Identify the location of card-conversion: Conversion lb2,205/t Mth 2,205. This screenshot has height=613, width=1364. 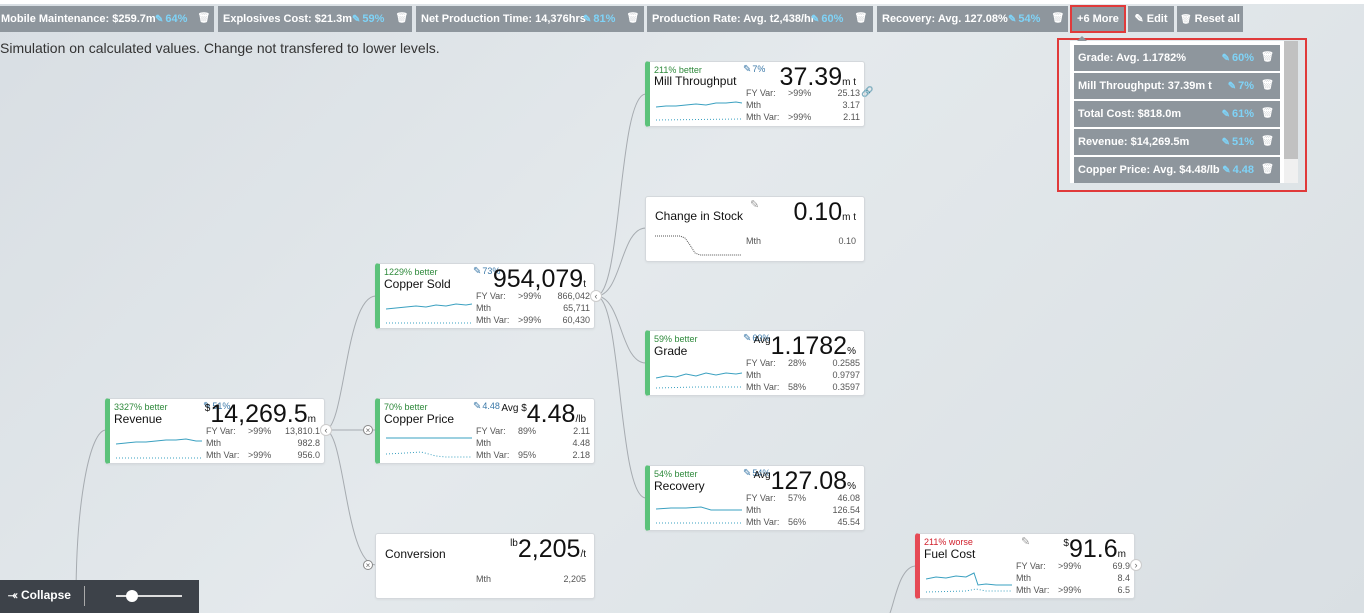
(485, 566).